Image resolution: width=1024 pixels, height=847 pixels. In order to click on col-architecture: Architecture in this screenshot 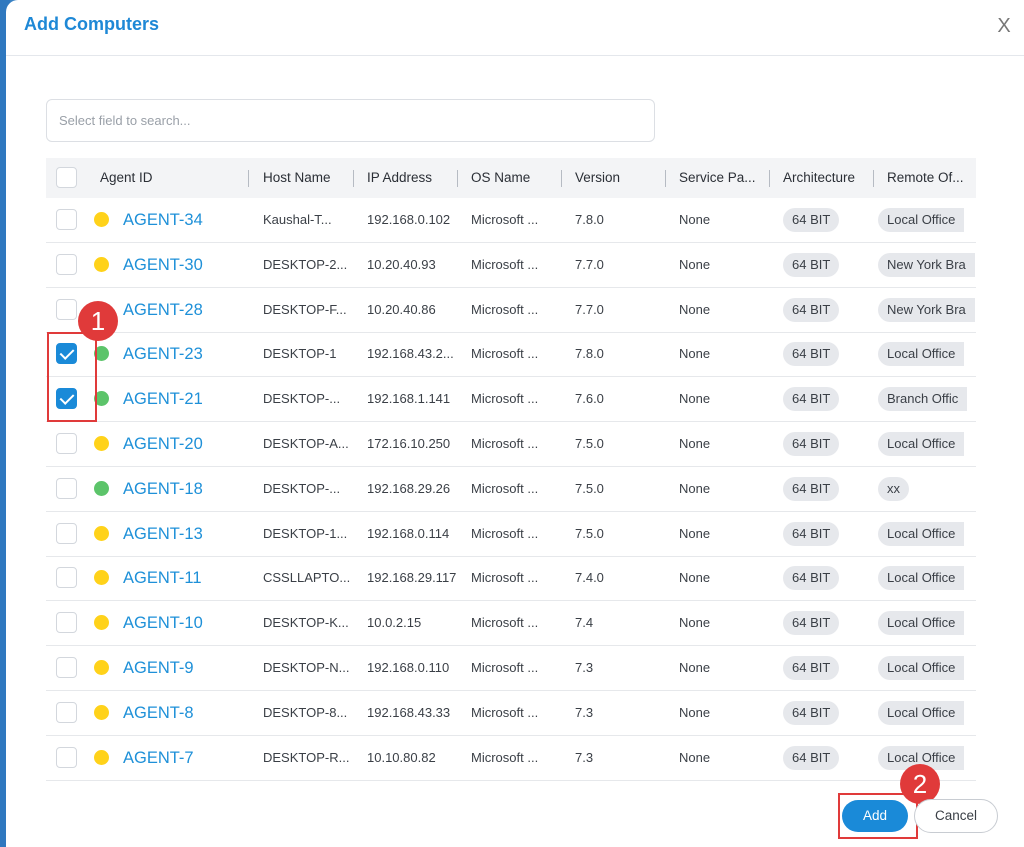, I will do `click(828, 178)`.